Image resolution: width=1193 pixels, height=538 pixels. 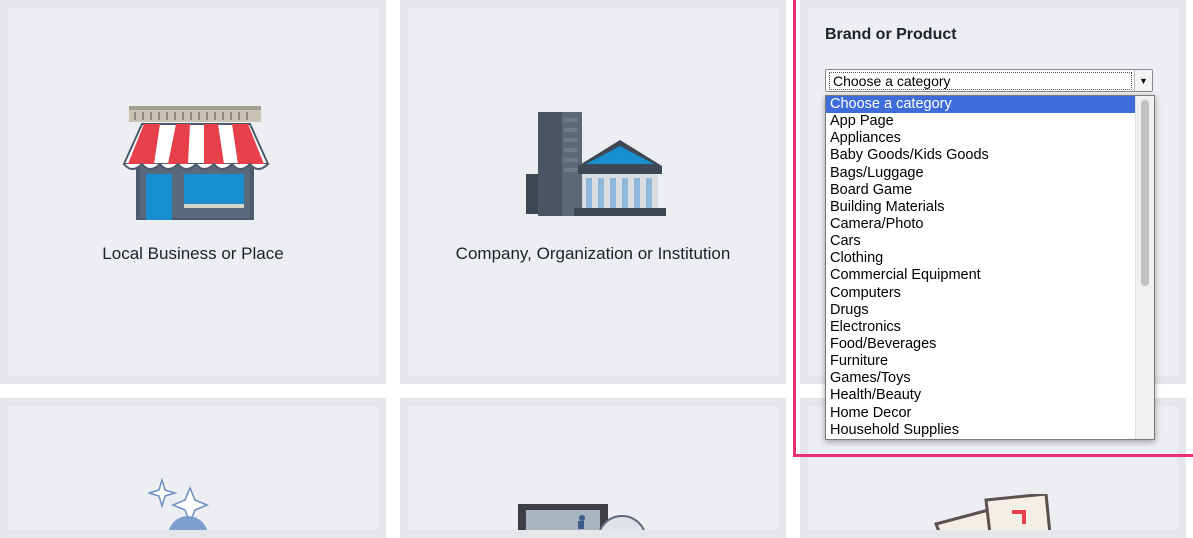 I want to click on category-option: Health/Beauty, so click(x=981, y=395).